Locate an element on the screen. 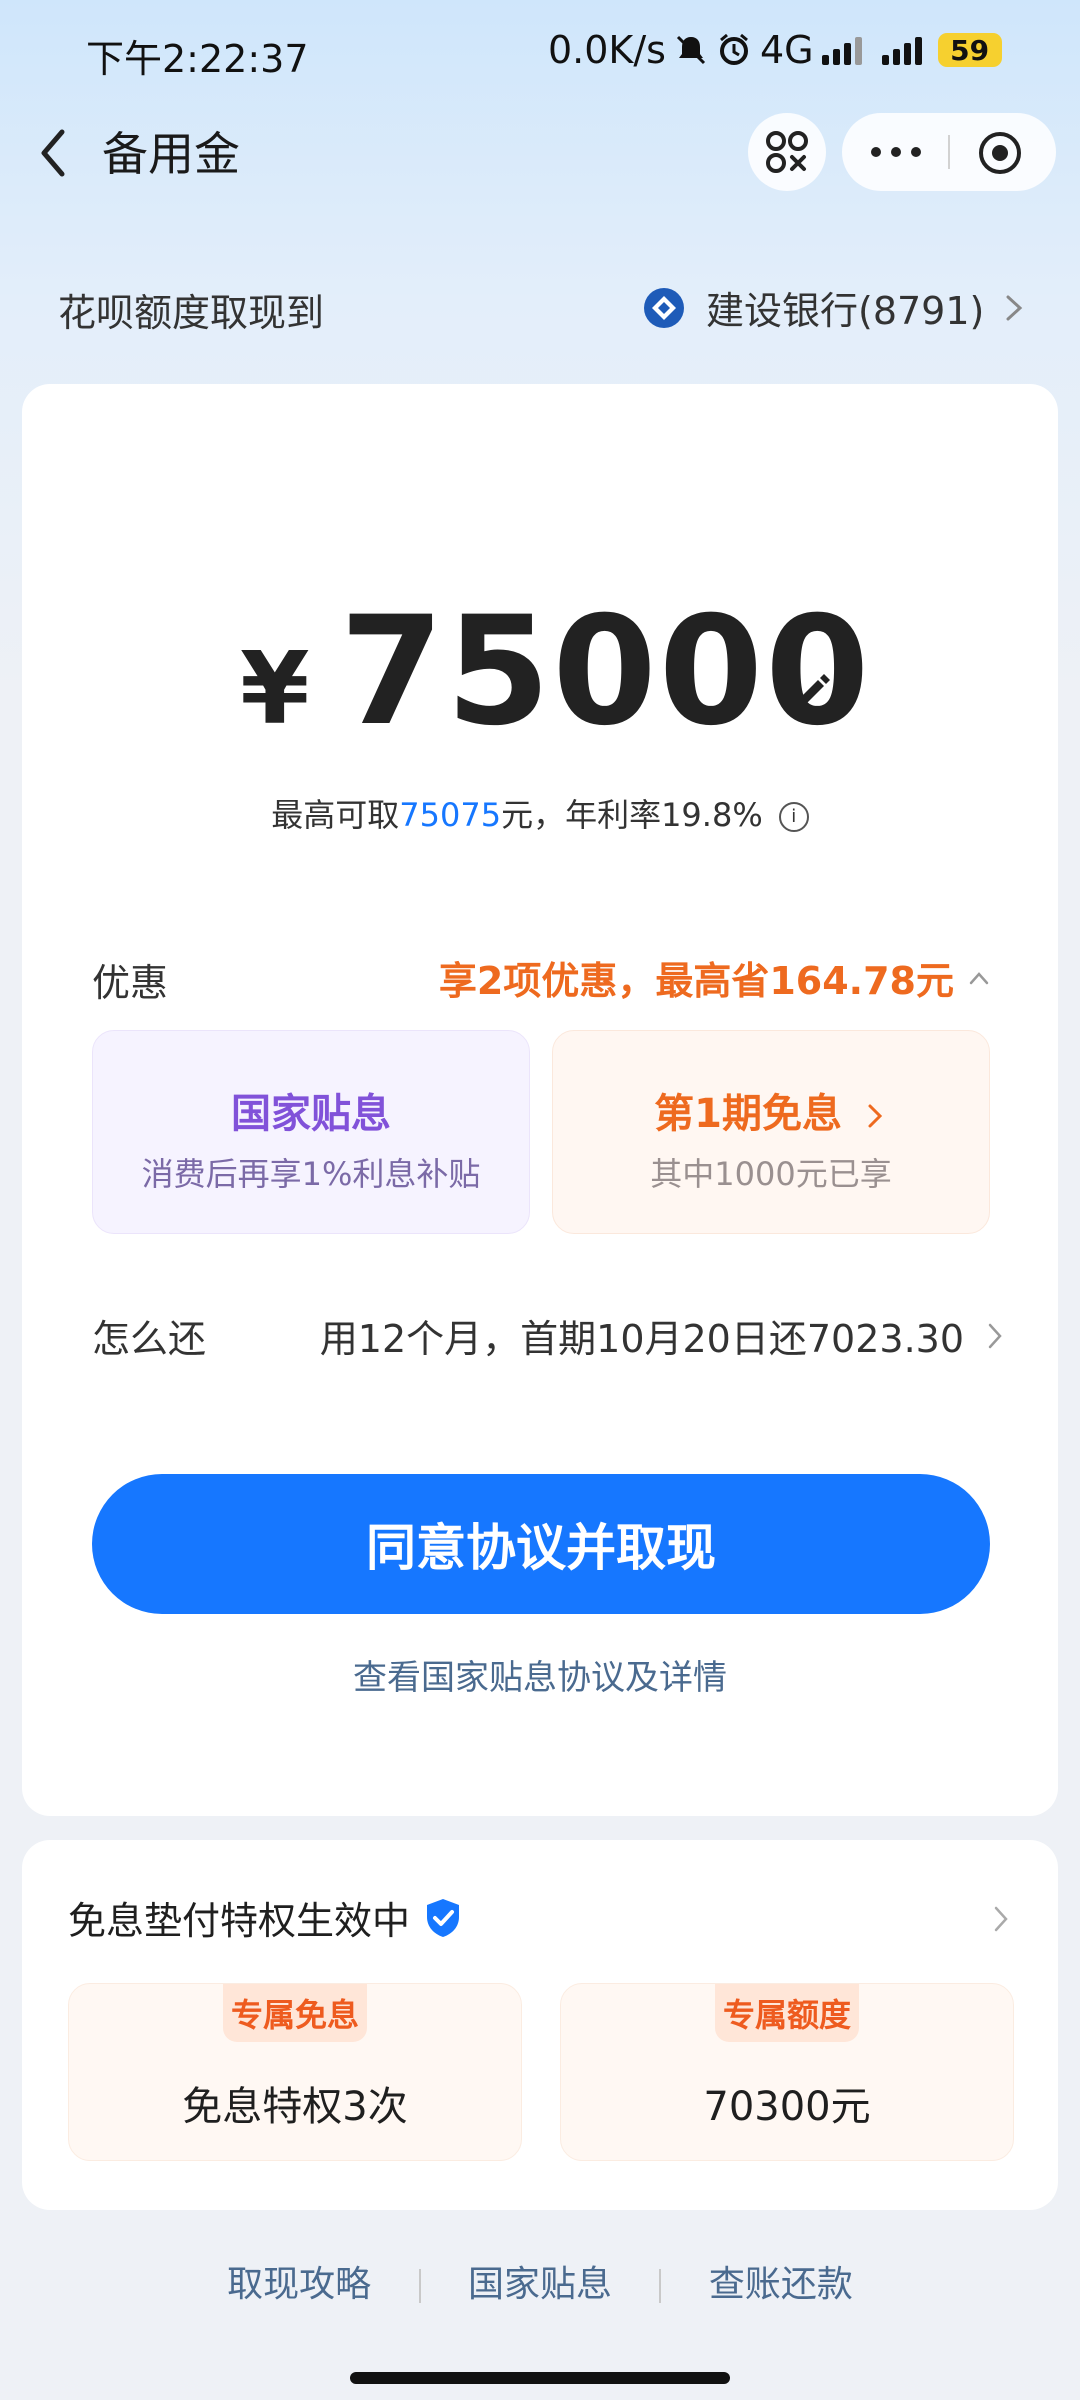  privilege-title-text: 免息垫付特权生效中 is located at coordinates (239, 1921).